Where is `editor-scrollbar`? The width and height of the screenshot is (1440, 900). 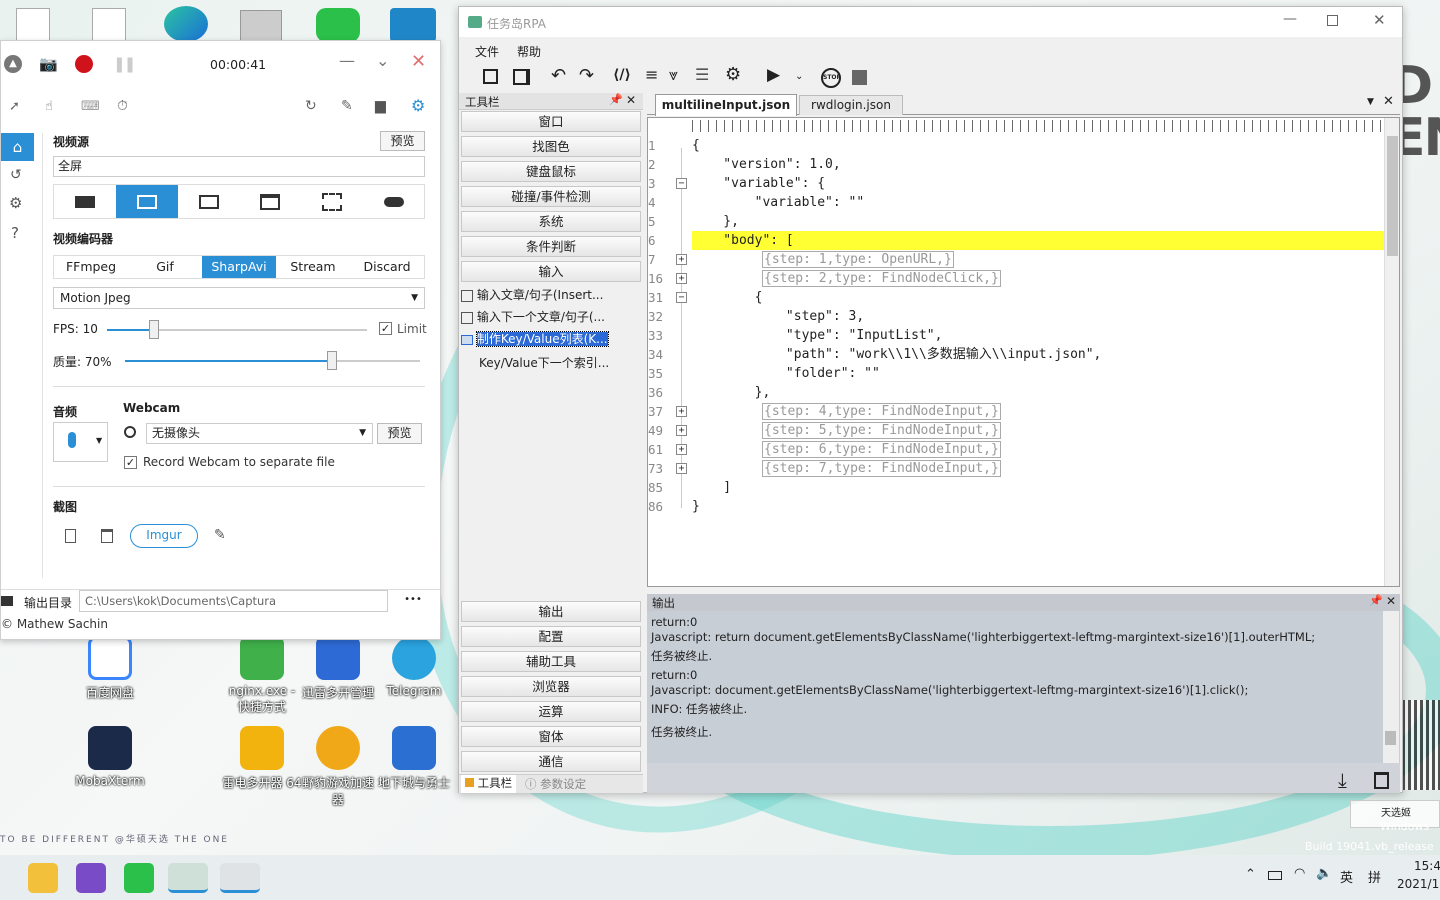
editor-scrollbar is located at coordinates (1391, 352).